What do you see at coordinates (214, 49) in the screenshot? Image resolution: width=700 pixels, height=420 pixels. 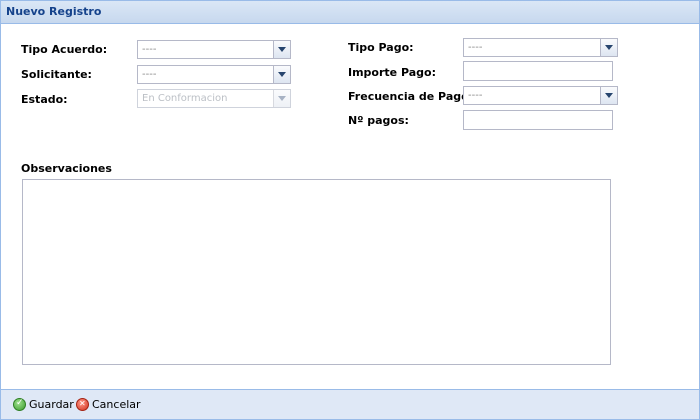 I see `tipo-acuerdo-combo: ----` at bounding box center [214, 49].